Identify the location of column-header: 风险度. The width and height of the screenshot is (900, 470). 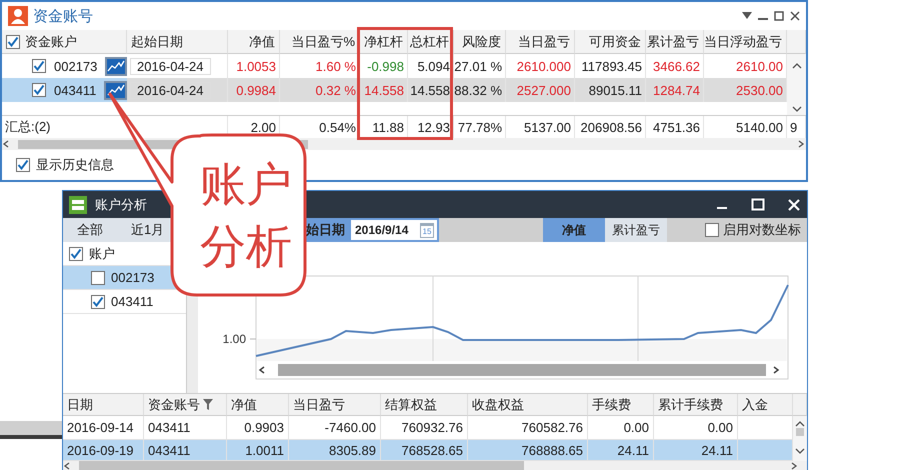
(480, 42).